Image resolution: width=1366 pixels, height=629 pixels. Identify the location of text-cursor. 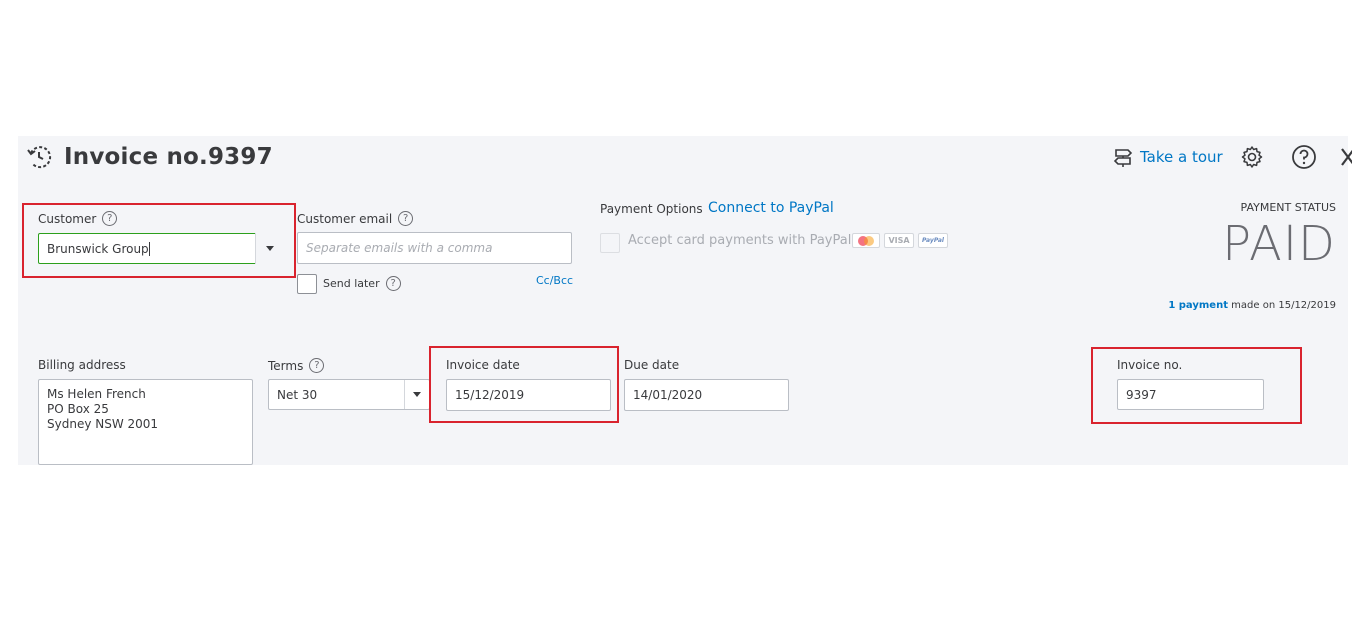
(149, 248).